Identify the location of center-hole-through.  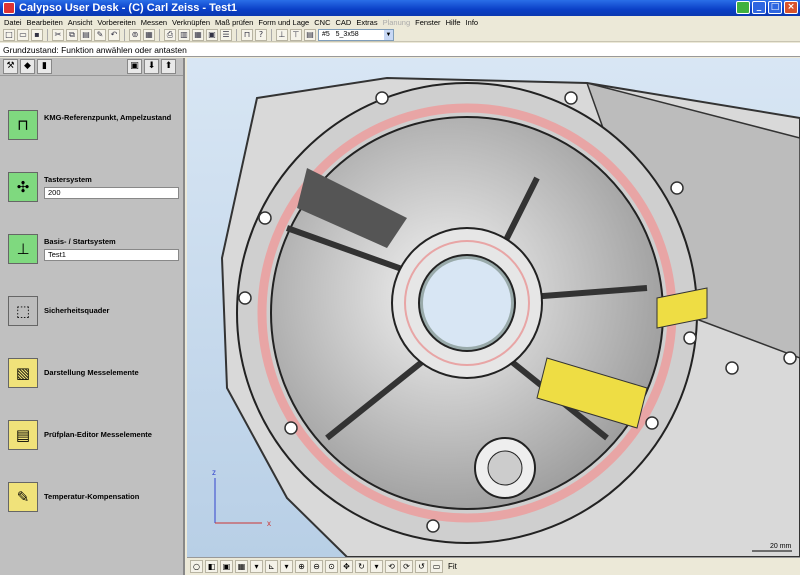
(467, 303).